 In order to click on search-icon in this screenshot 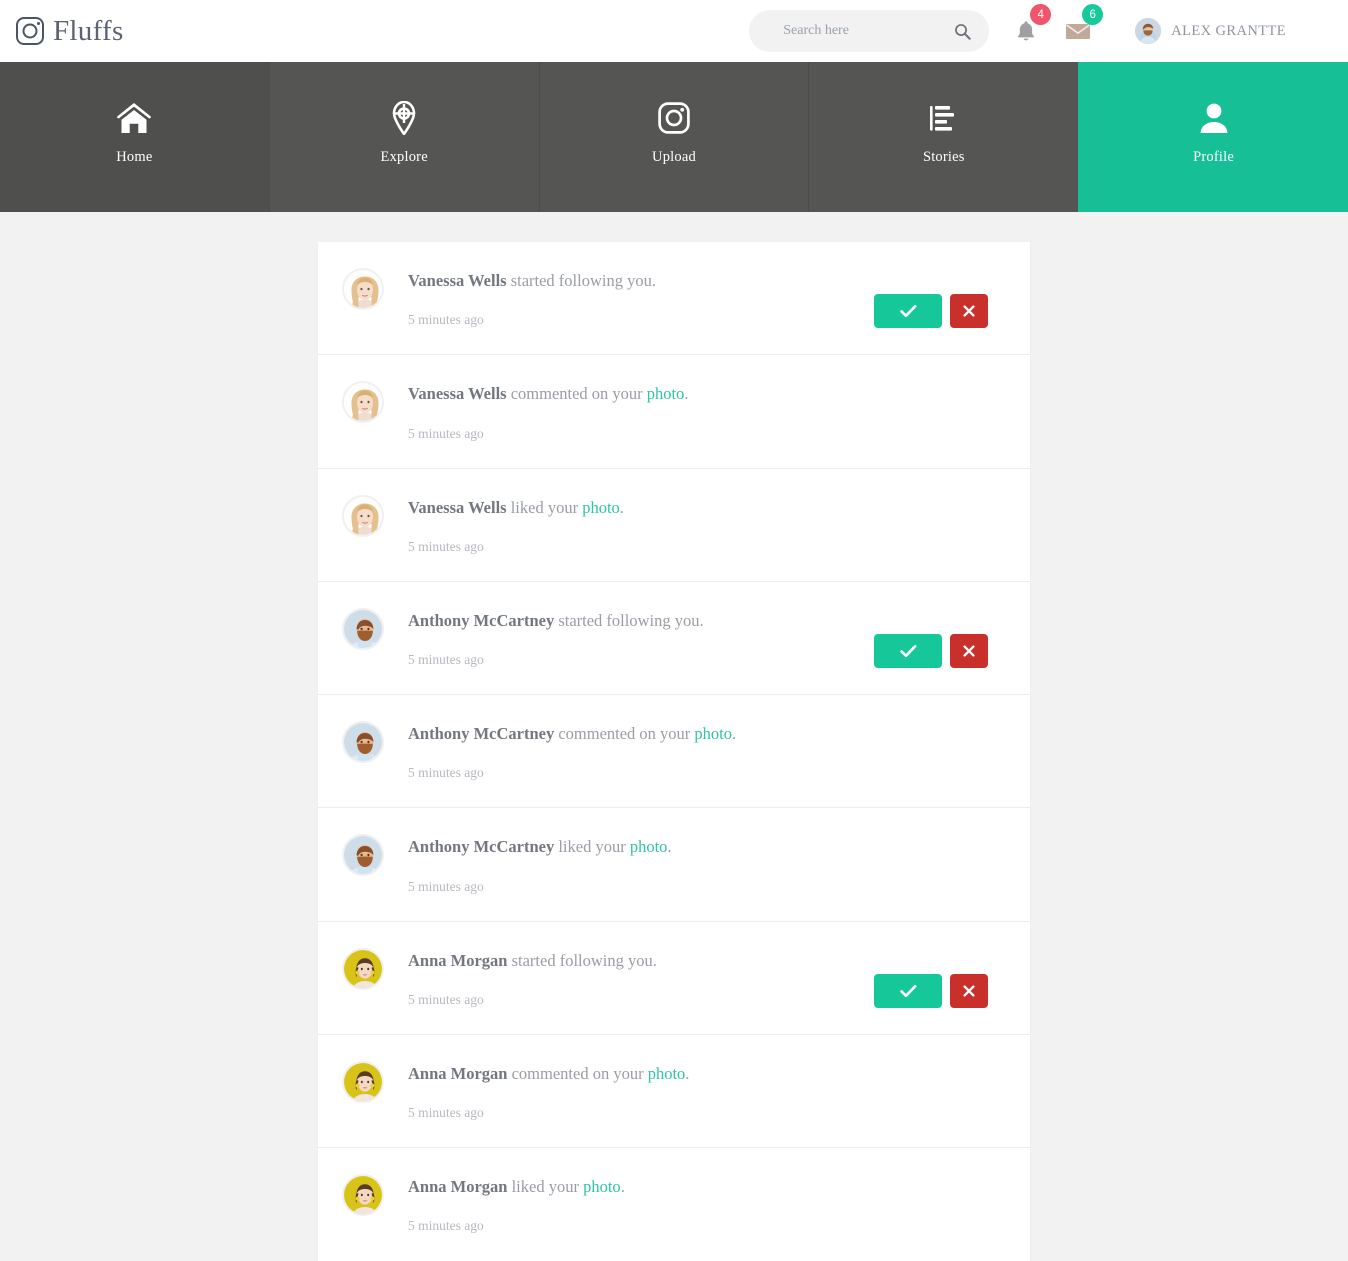, I will do `click(962, 31)`.